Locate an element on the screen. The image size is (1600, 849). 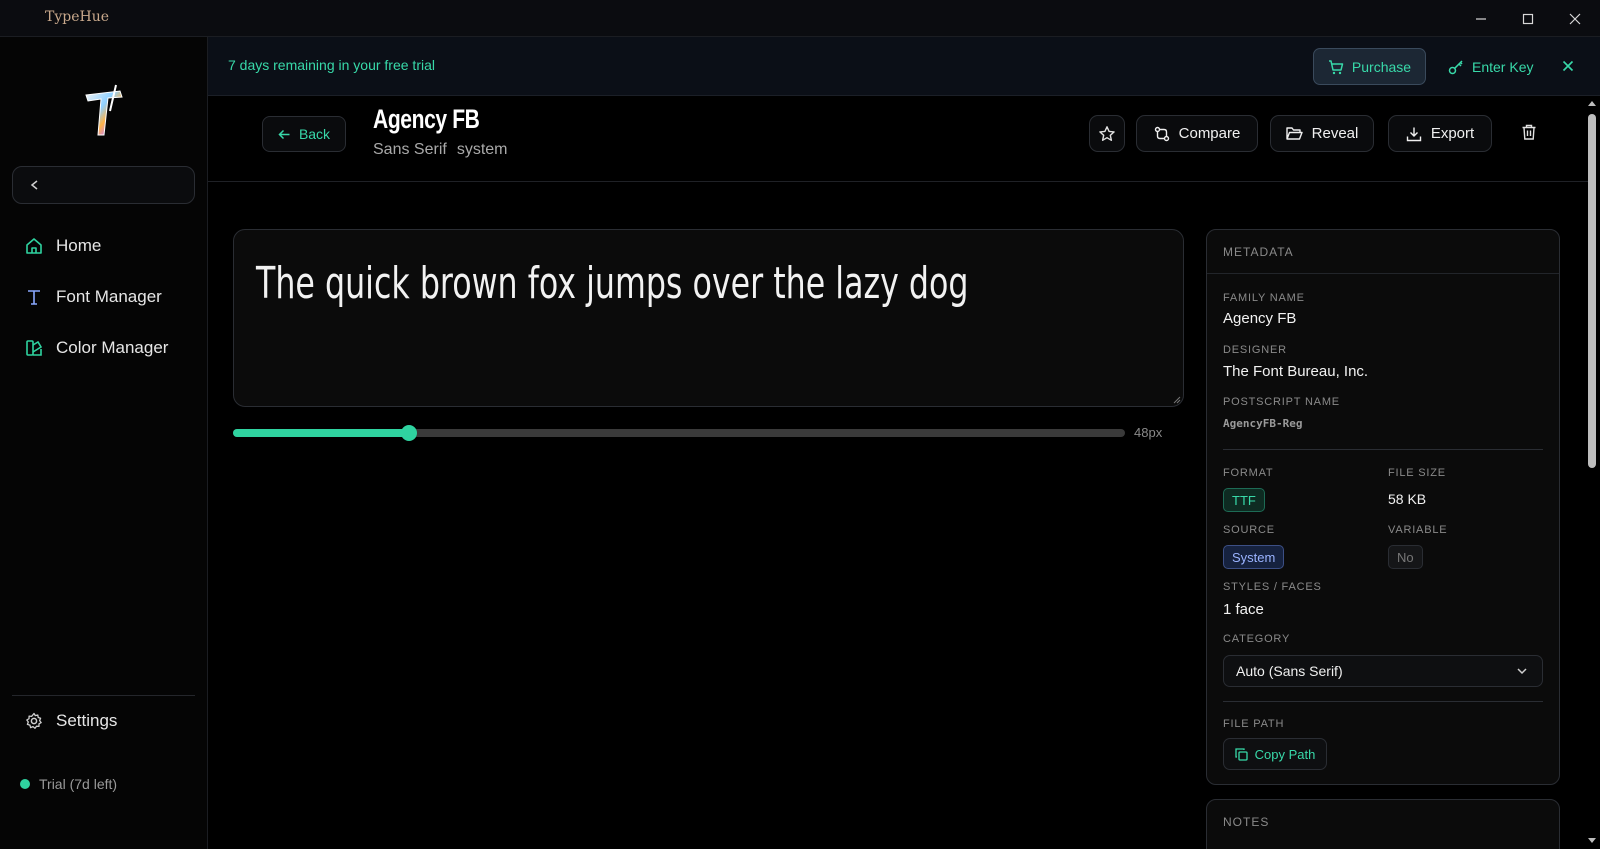
file-path-label: FILE PATH is located at coordinates (1254, 724).